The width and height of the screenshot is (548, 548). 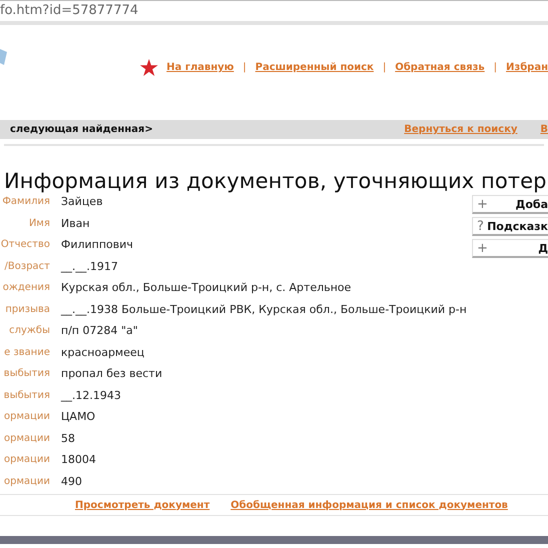 I want to click on field-value: Иван, so click(x=75, y=223).